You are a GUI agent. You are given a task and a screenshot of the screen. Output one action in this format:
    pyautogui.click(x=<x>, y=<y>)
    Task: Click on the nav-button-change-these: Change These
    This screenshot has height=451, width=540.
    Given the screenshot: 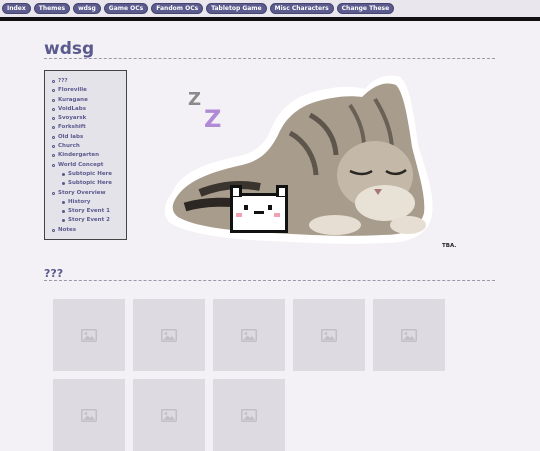 What is the action you would take?
    pyautogui.click(x=365, y=8)
    